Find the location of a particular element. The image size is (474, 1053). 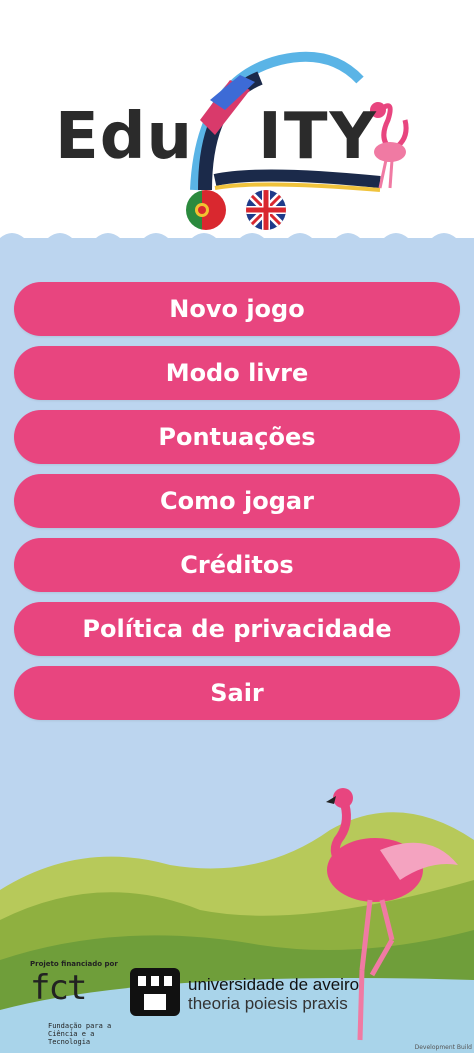

build-label: Development Build is located at coordinates (443, 1047).